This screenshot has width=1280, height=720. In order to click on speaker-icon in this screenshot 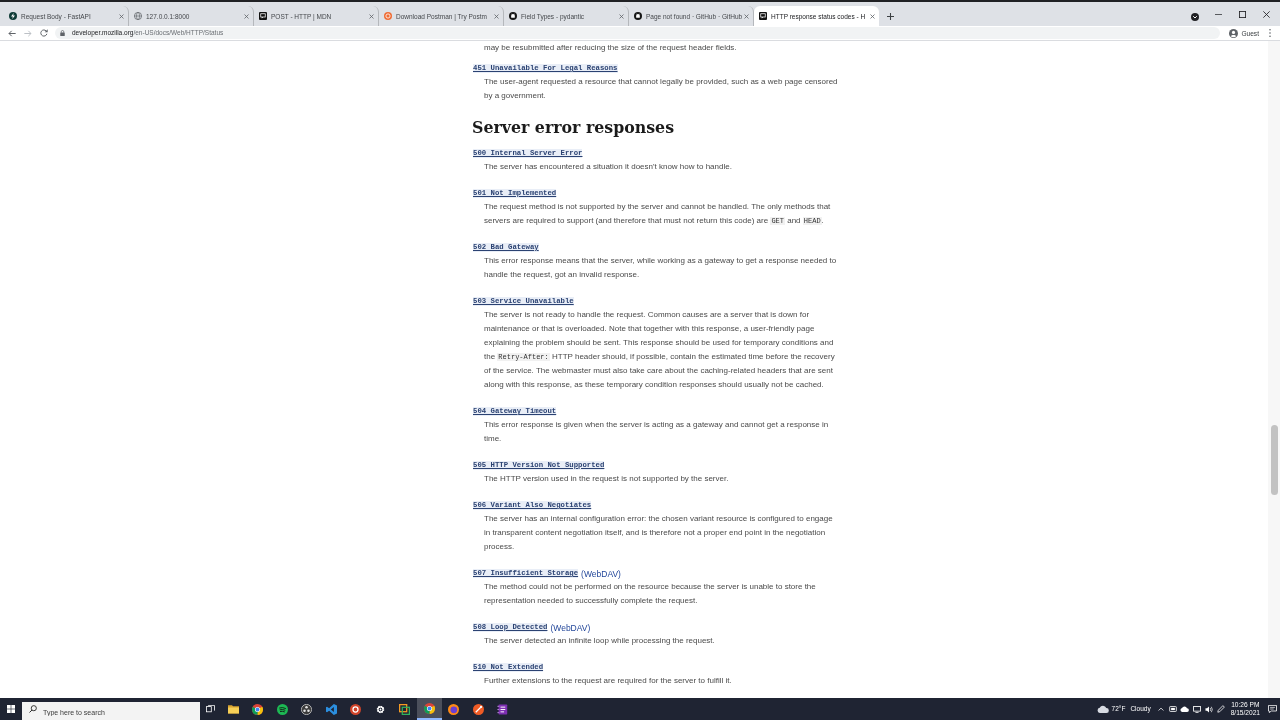, I will do `click(1208, 709)`.